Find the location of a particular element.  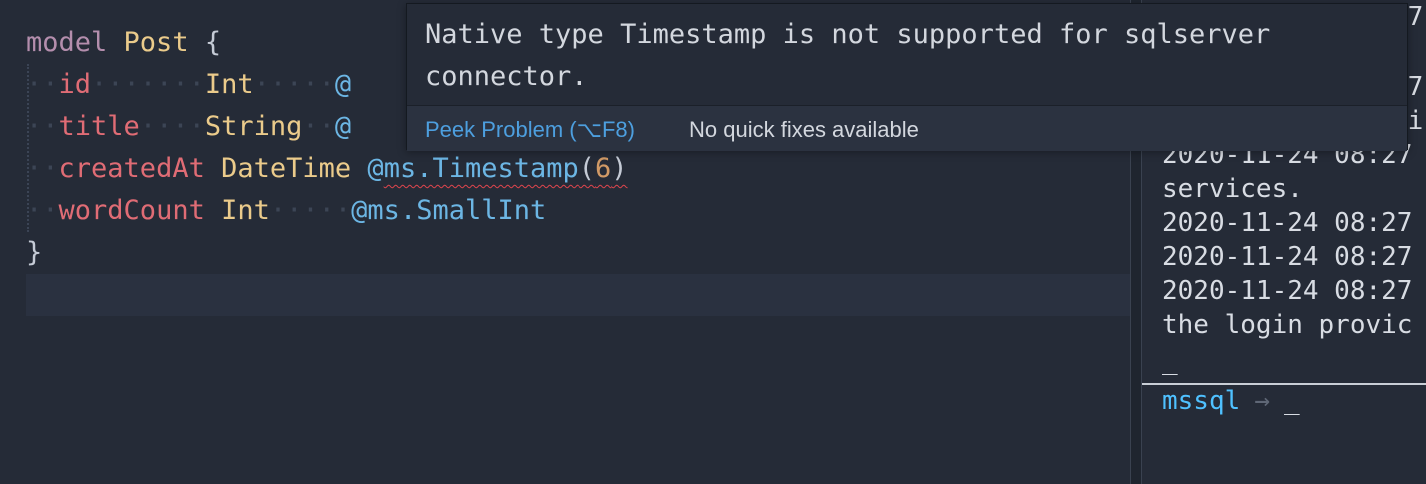

code-line-close: } is located at coordinates (34, 253).